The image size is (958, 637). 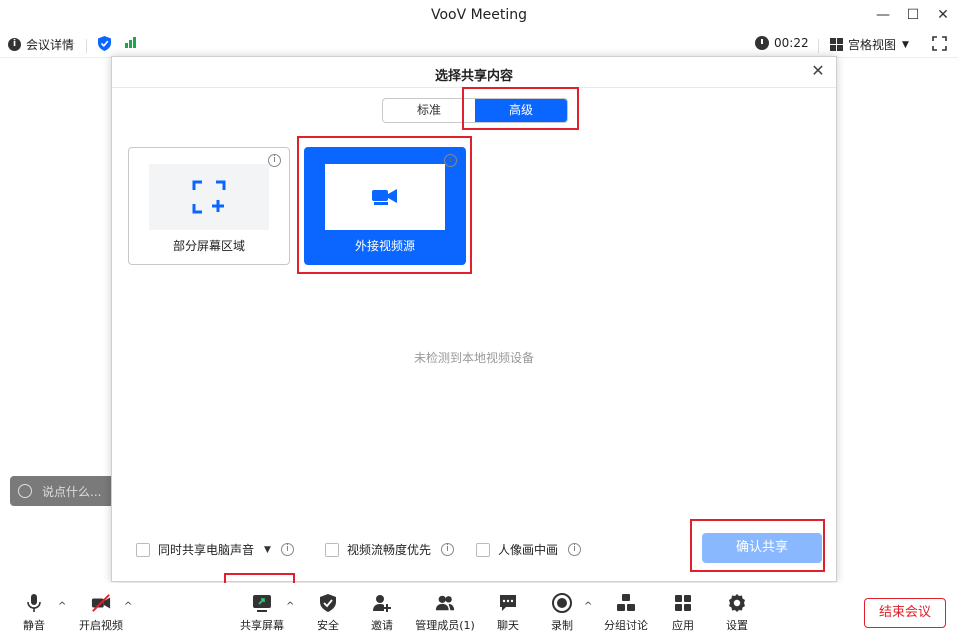 I want to click on toolbar-label: 管理成员(1), so click(x=445, y=625).